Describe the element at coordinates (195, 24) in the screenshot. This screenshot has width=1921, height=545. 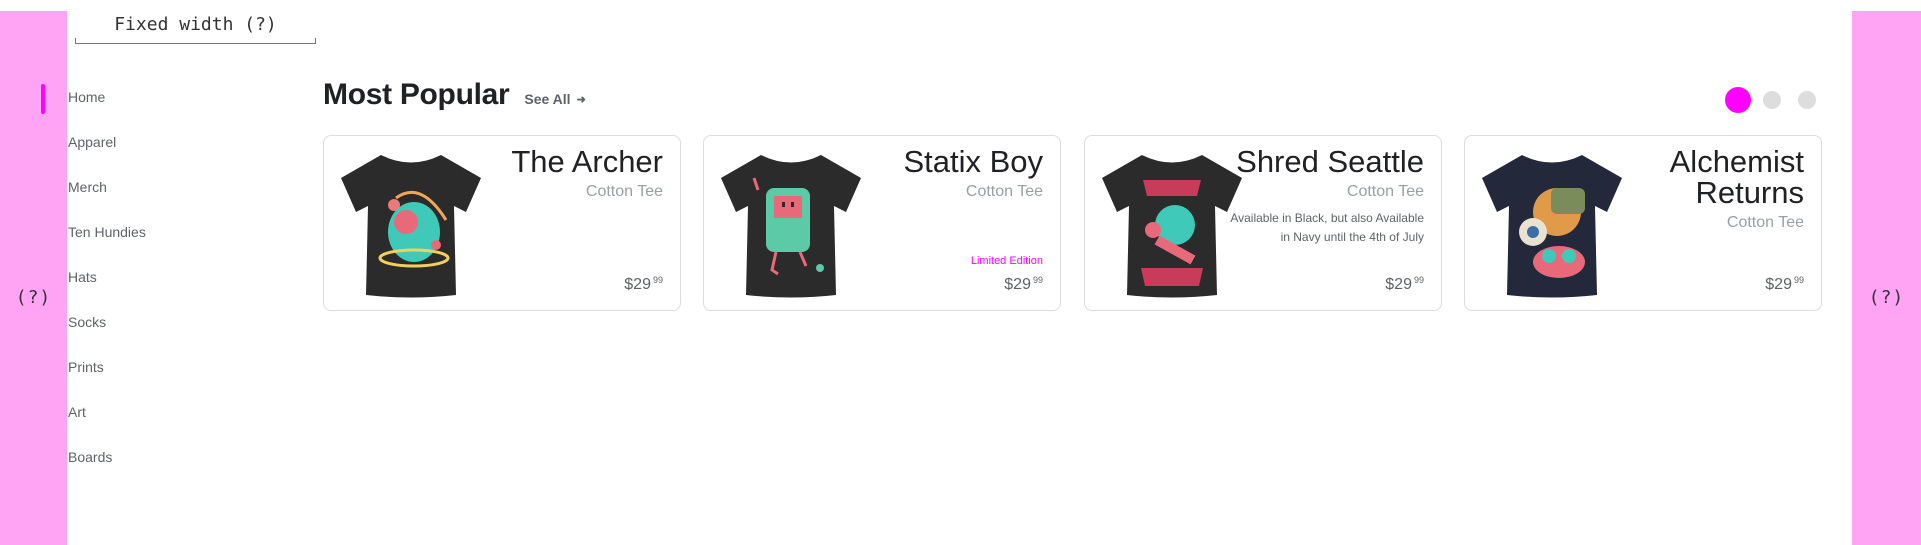
I see `fixed-width-label: Fixed width (?)` at that location.